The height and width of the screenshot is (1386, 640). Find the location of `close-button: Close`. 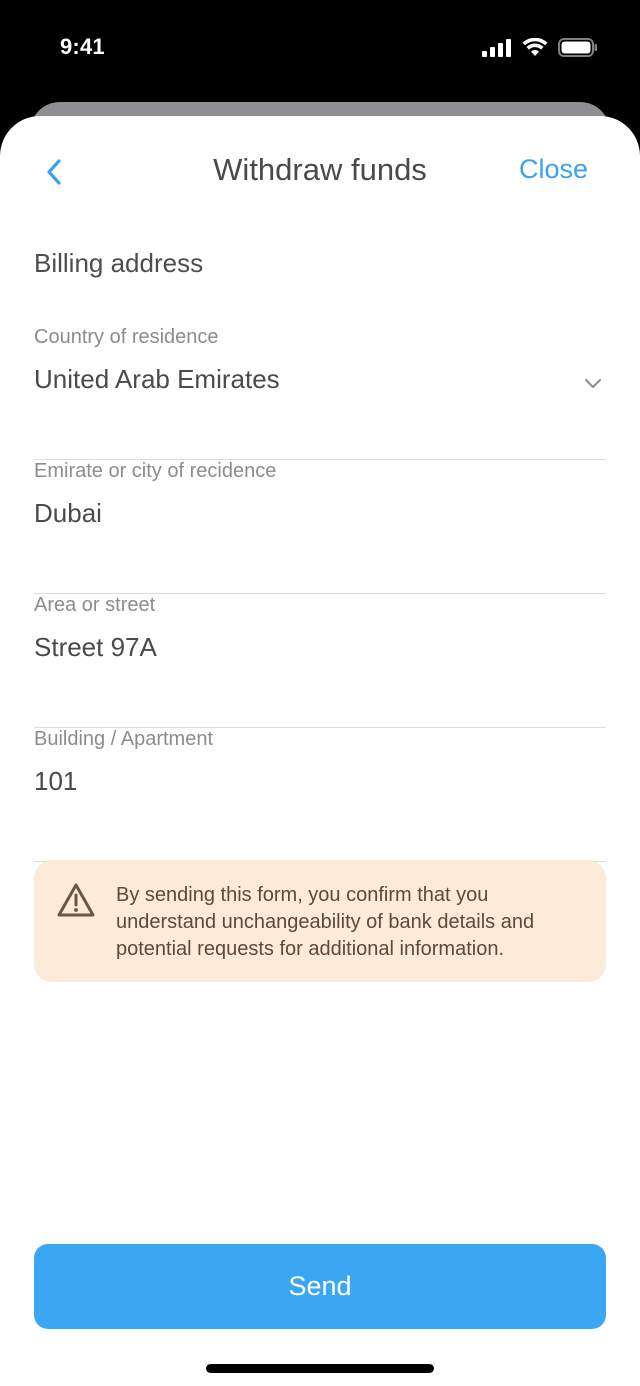

close-button: Close is located at coordinates (553, 169).